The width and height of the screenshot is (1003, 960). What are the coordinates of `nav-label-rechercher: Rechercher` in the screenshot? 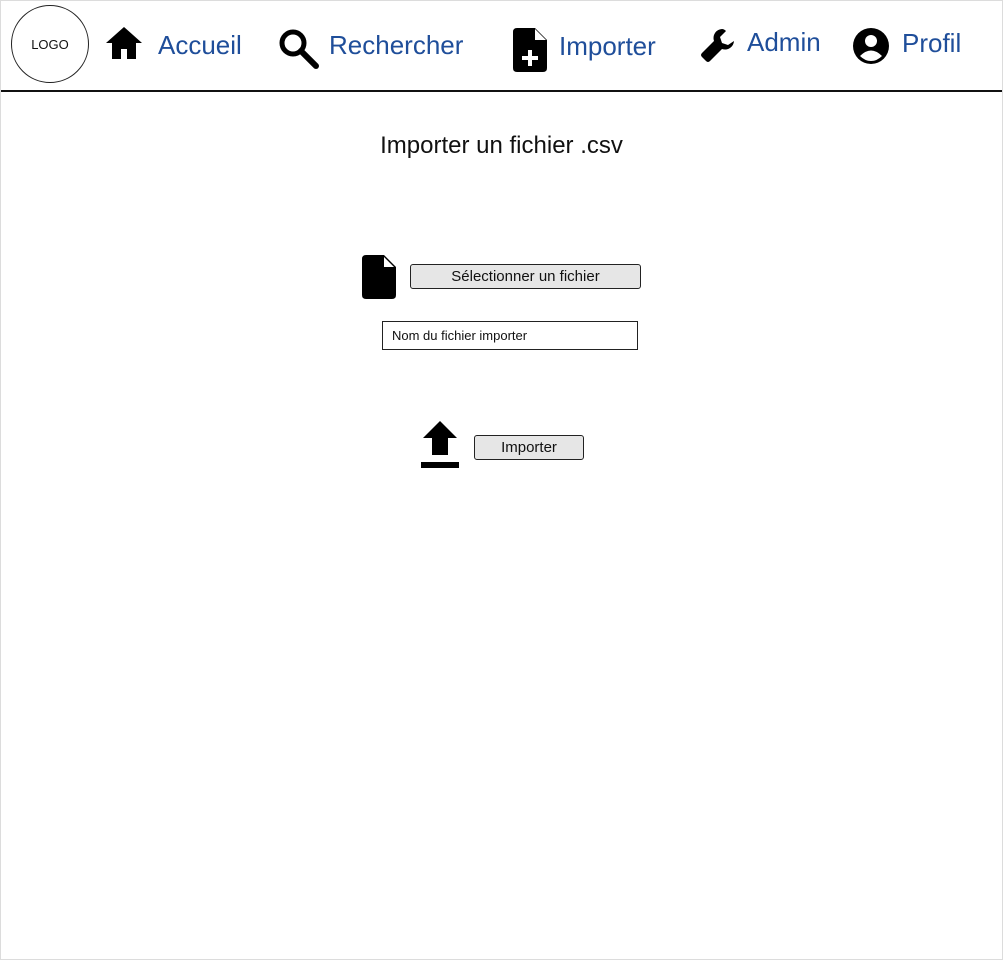 It's located at (396, 44).